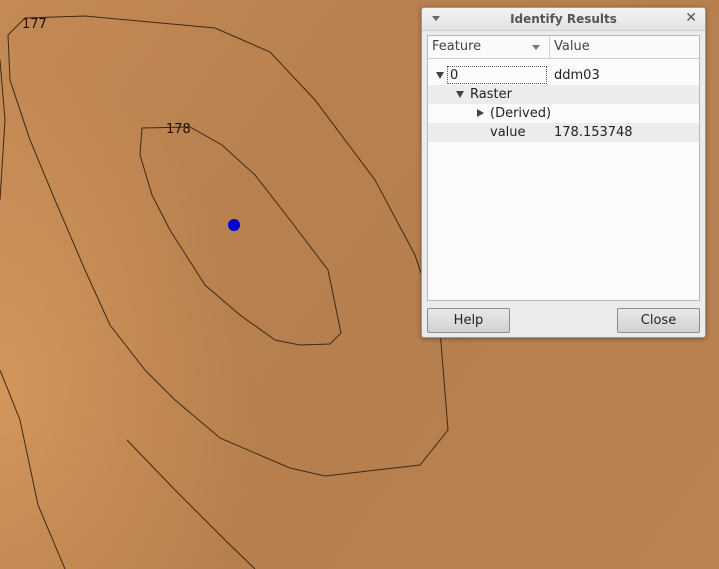 Image resolution: width=719 pixels, height=569 pixels. Describe the element at coordinates (178, 129) in the screenshot. I see `contour-label-178: 178` at that location.